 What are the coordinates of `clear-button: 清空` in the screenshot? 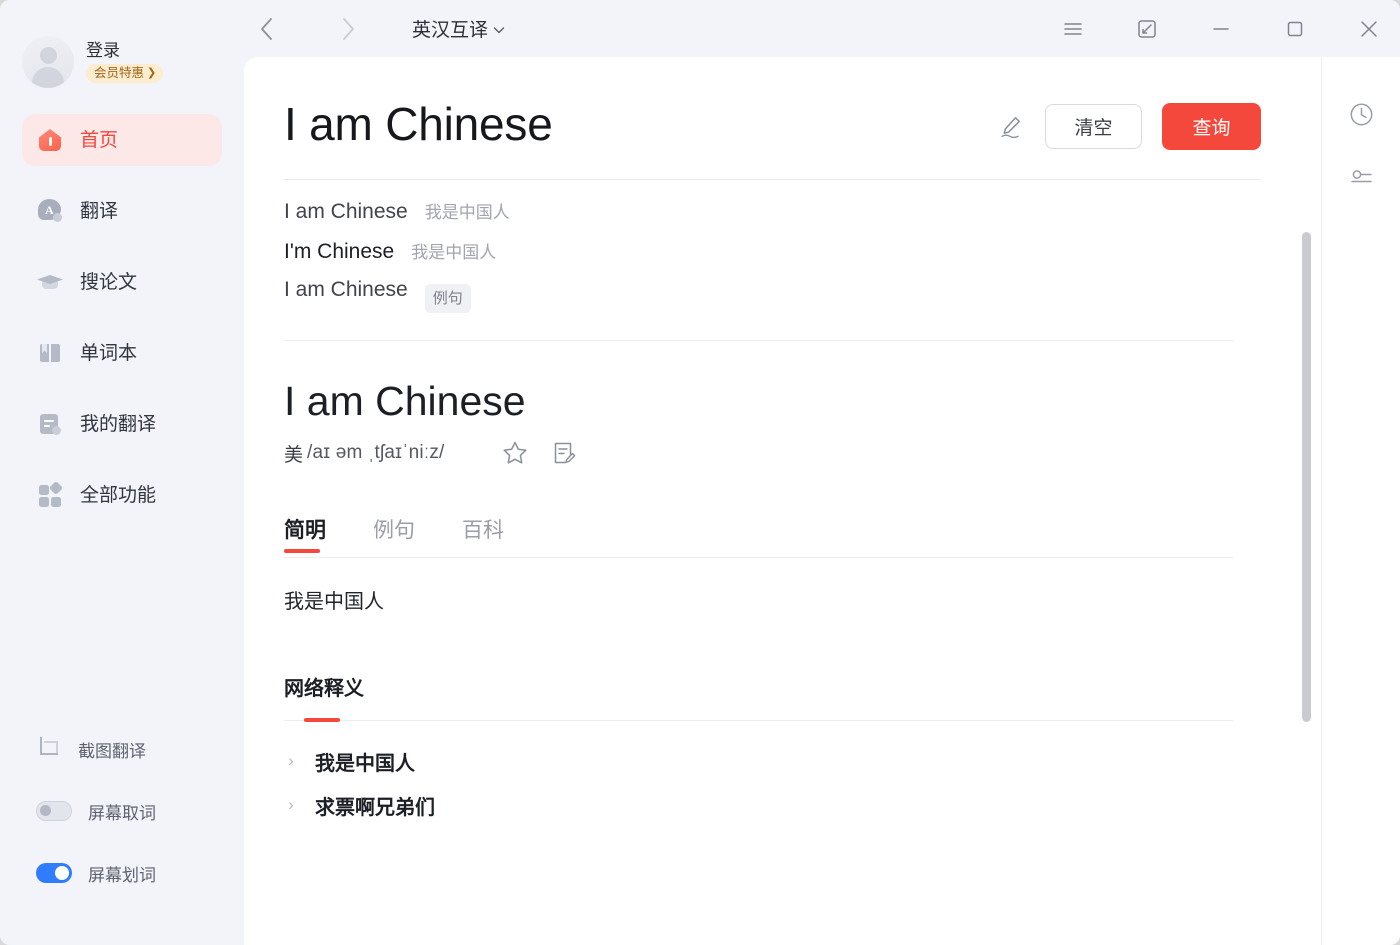 It's located at (1093, 126).